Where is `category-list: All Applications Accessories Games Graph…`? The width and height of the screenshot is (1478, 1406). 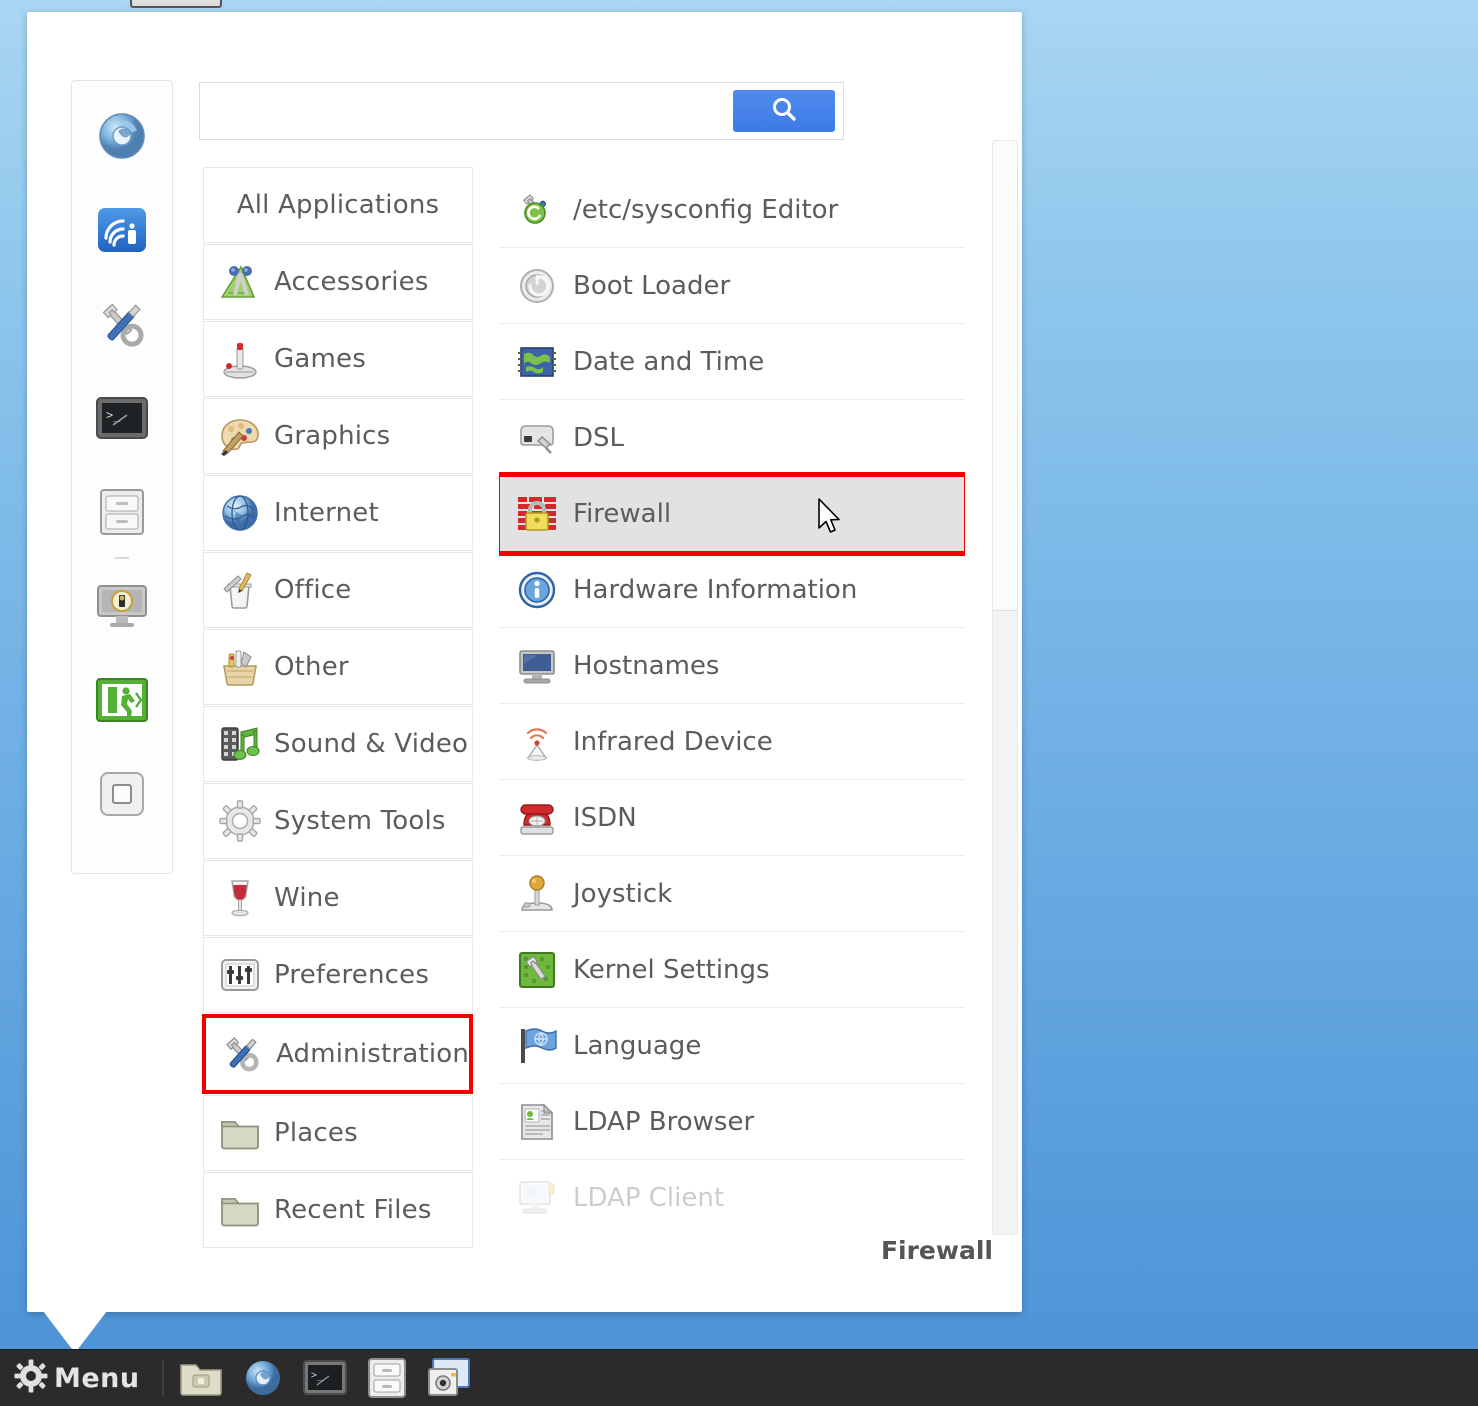
category-list: All Applications Accessories Games Graph… is located at coordinates (337, 708).